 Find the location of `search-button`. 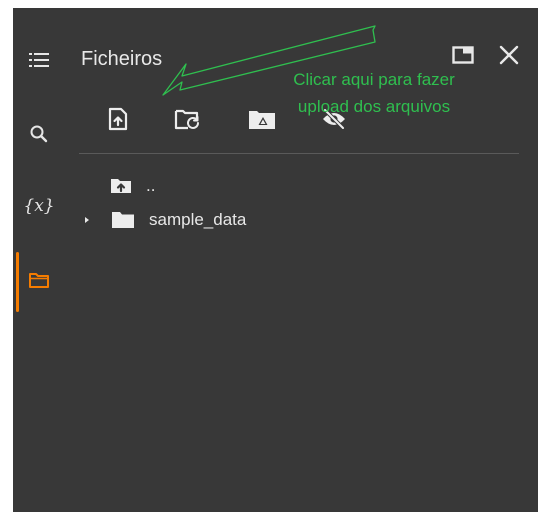

search-button is located at coordinates (39, 134).